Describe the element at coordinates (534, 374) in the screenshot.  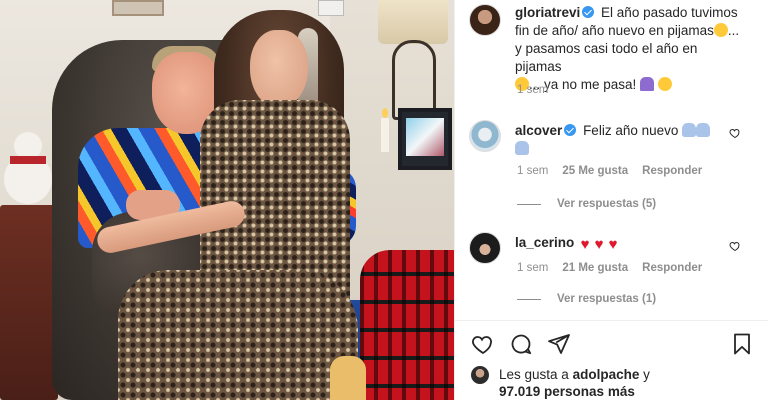
I see `likes-prefix: Les gusta a` at that location.